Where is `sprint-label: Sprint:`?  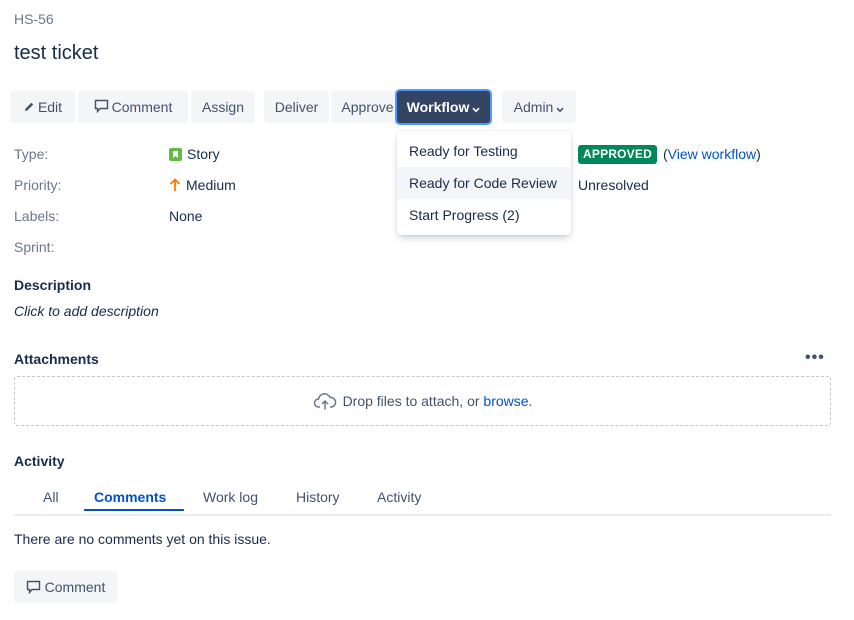 sprint-label: Sprint: is located at coordinates (34, 247).